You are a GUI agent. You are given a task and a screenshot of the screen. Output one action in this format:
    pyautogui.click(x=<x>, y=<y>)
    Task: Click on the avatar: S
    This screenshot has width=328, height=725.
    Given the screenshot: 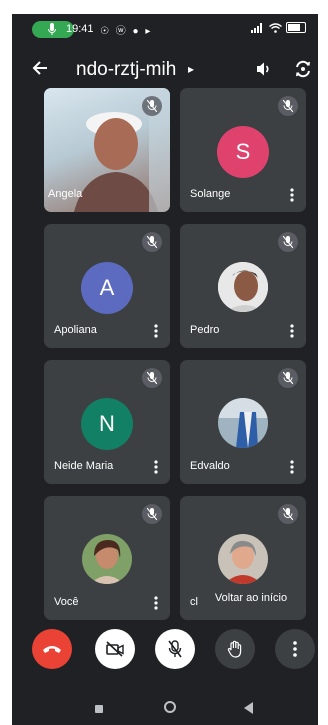 What is the action you would take?
    pyautogui.click(x=243, y=152)
    